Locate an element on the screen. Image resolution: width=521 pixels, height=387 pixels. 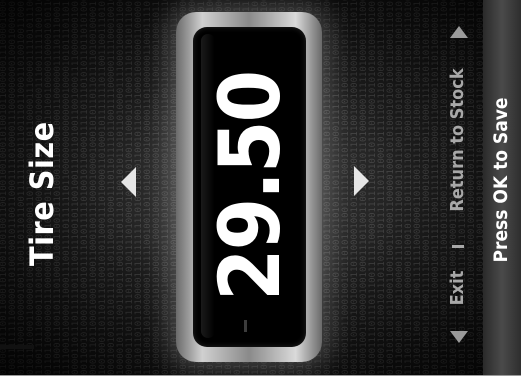
exit-arrow-icon is located at coordinates (459, 337).